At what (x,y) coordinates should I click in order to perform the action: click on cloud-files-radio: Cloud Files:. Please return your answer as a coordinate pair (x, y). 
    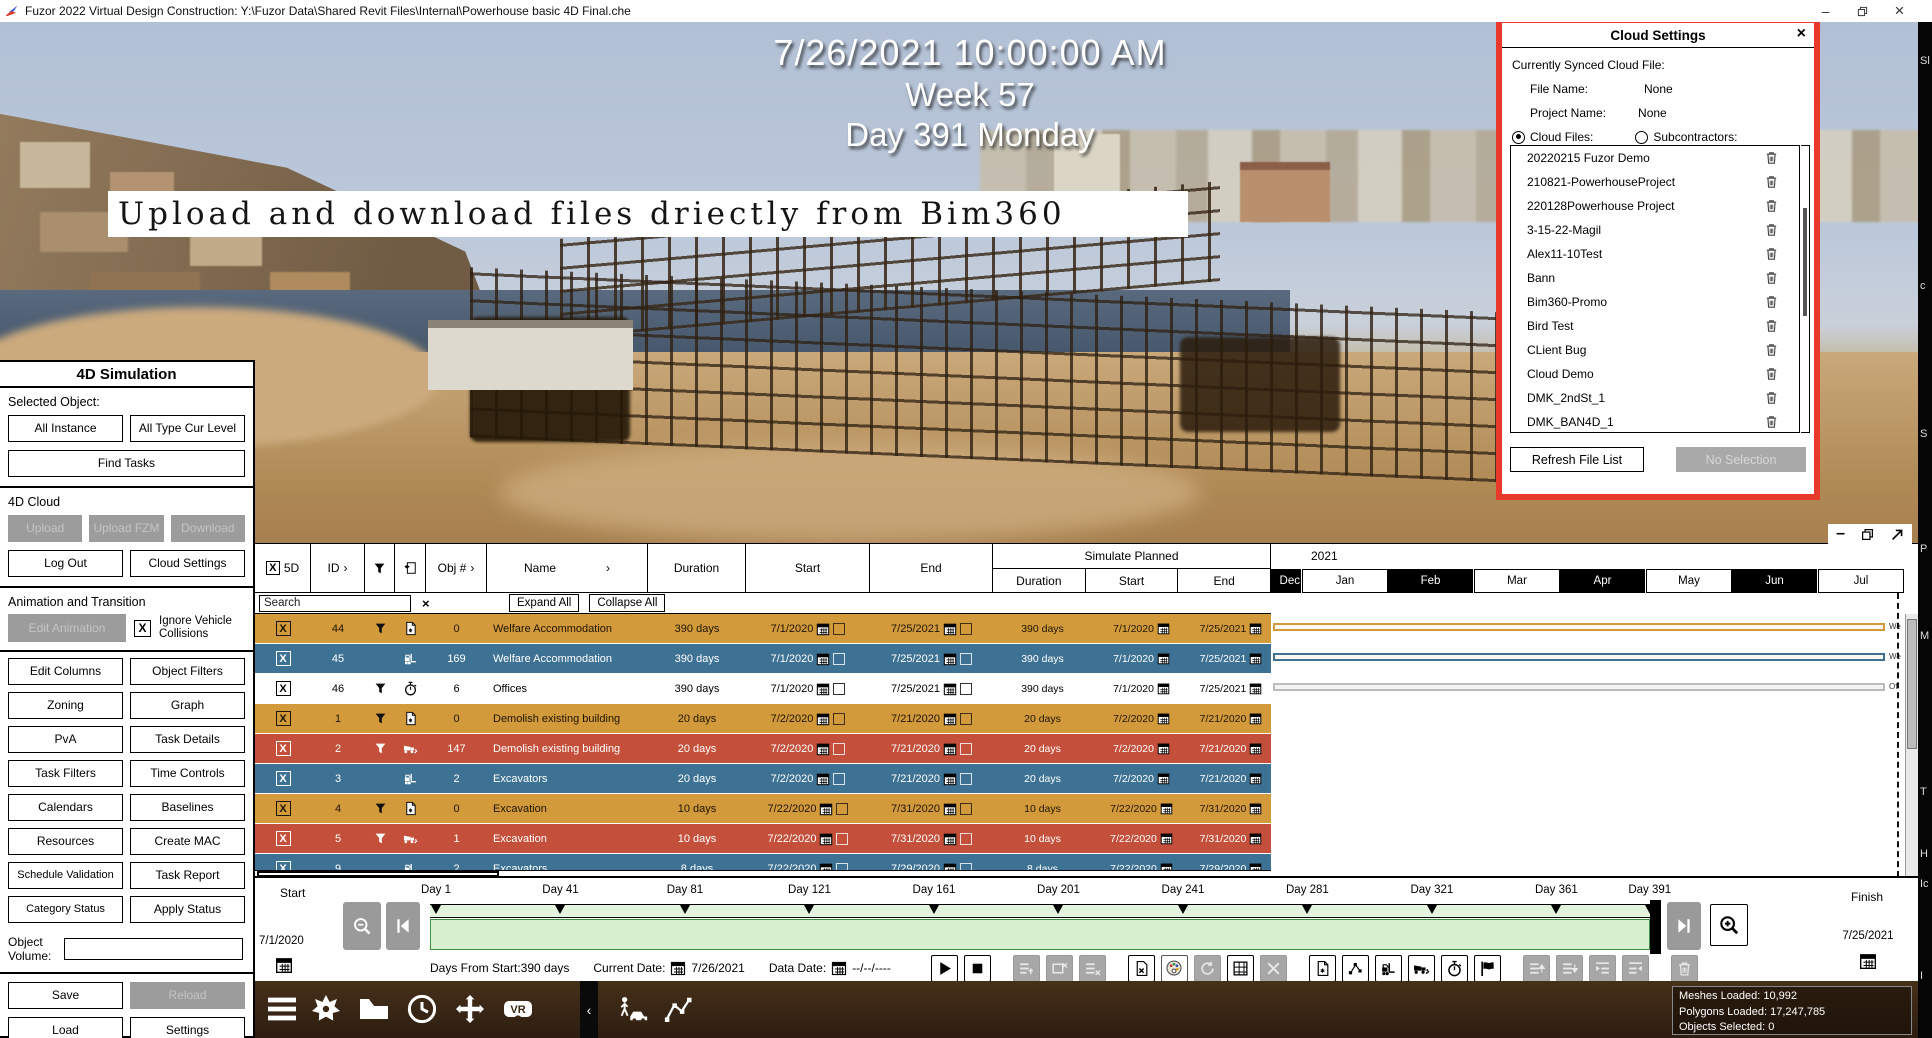
    Looking at the image, I should click on (1552, 137).